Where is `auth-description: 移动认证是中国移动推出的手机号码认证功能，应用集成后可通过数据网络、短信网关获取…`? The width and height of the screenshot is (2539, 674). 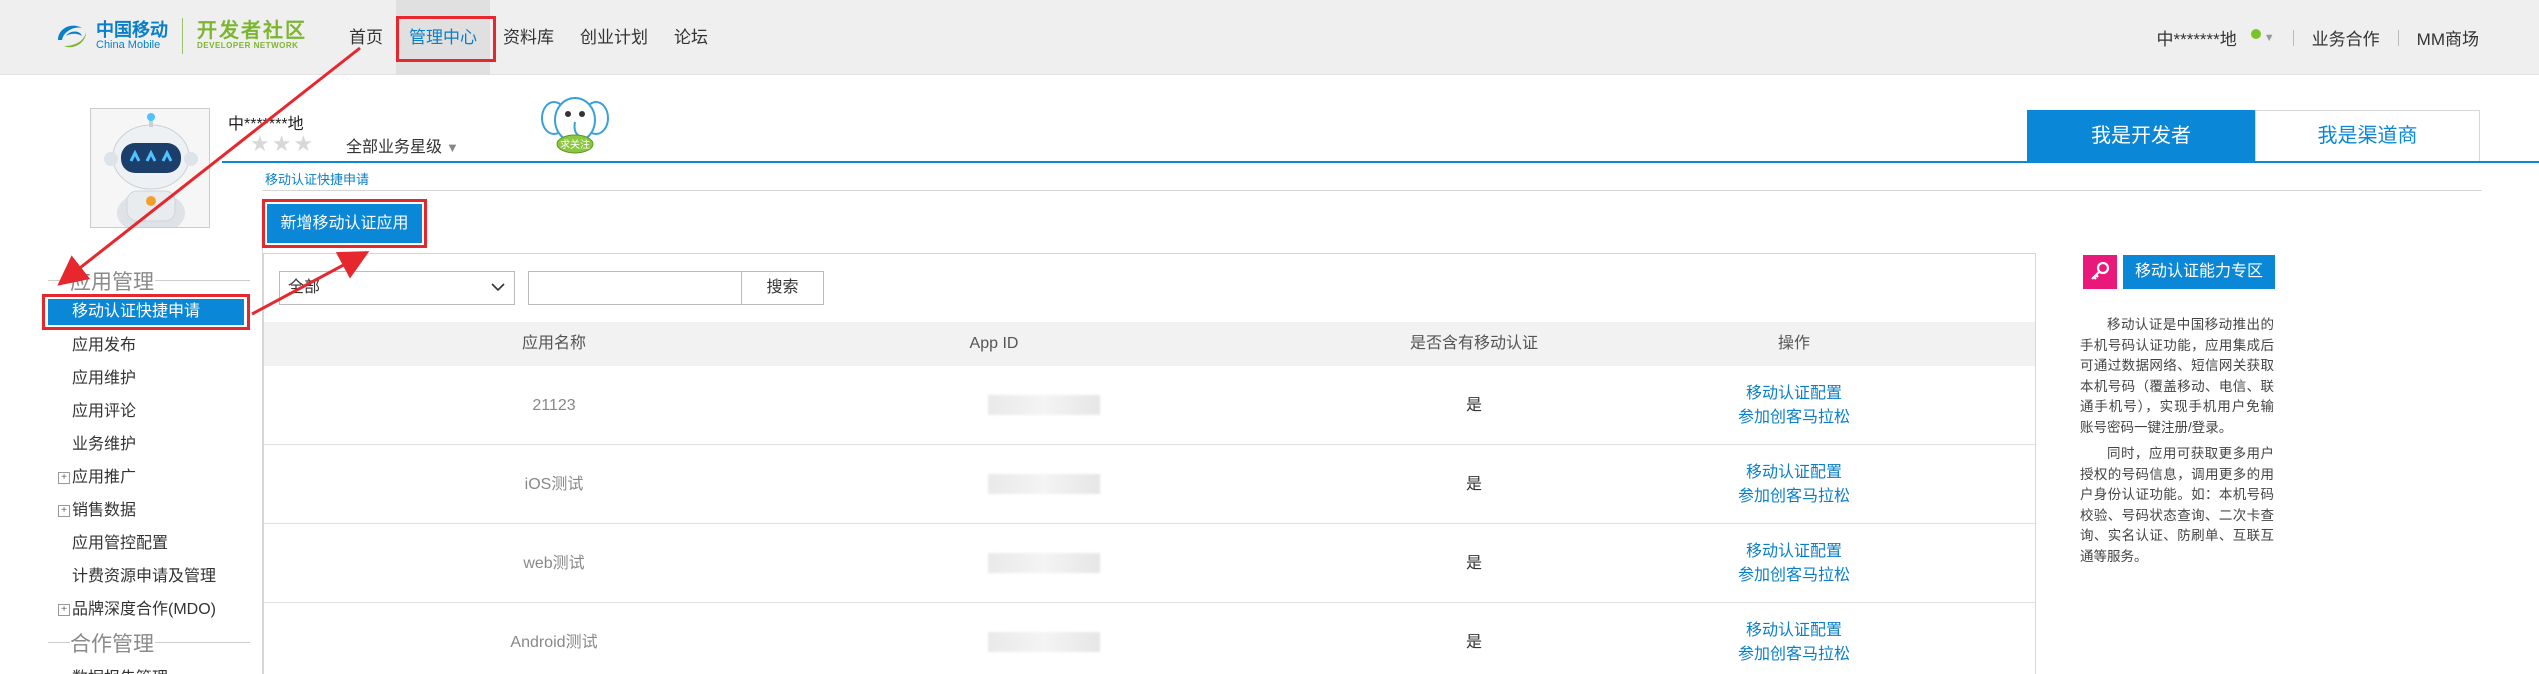
auth-description: 移动认证是中国移动推出的手机号码认证功能，应用集成后可通过数据网络、短信网关获取… is located at coordinates (2177, 444).